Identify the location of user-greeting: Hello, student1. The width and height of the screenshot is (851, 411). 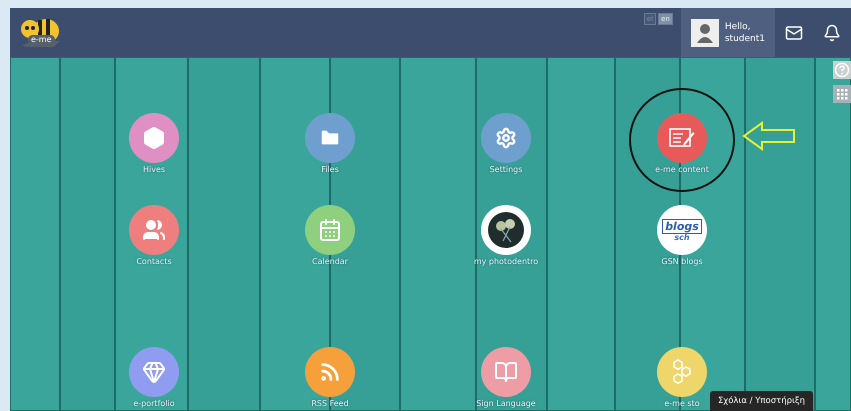
(744, 32).